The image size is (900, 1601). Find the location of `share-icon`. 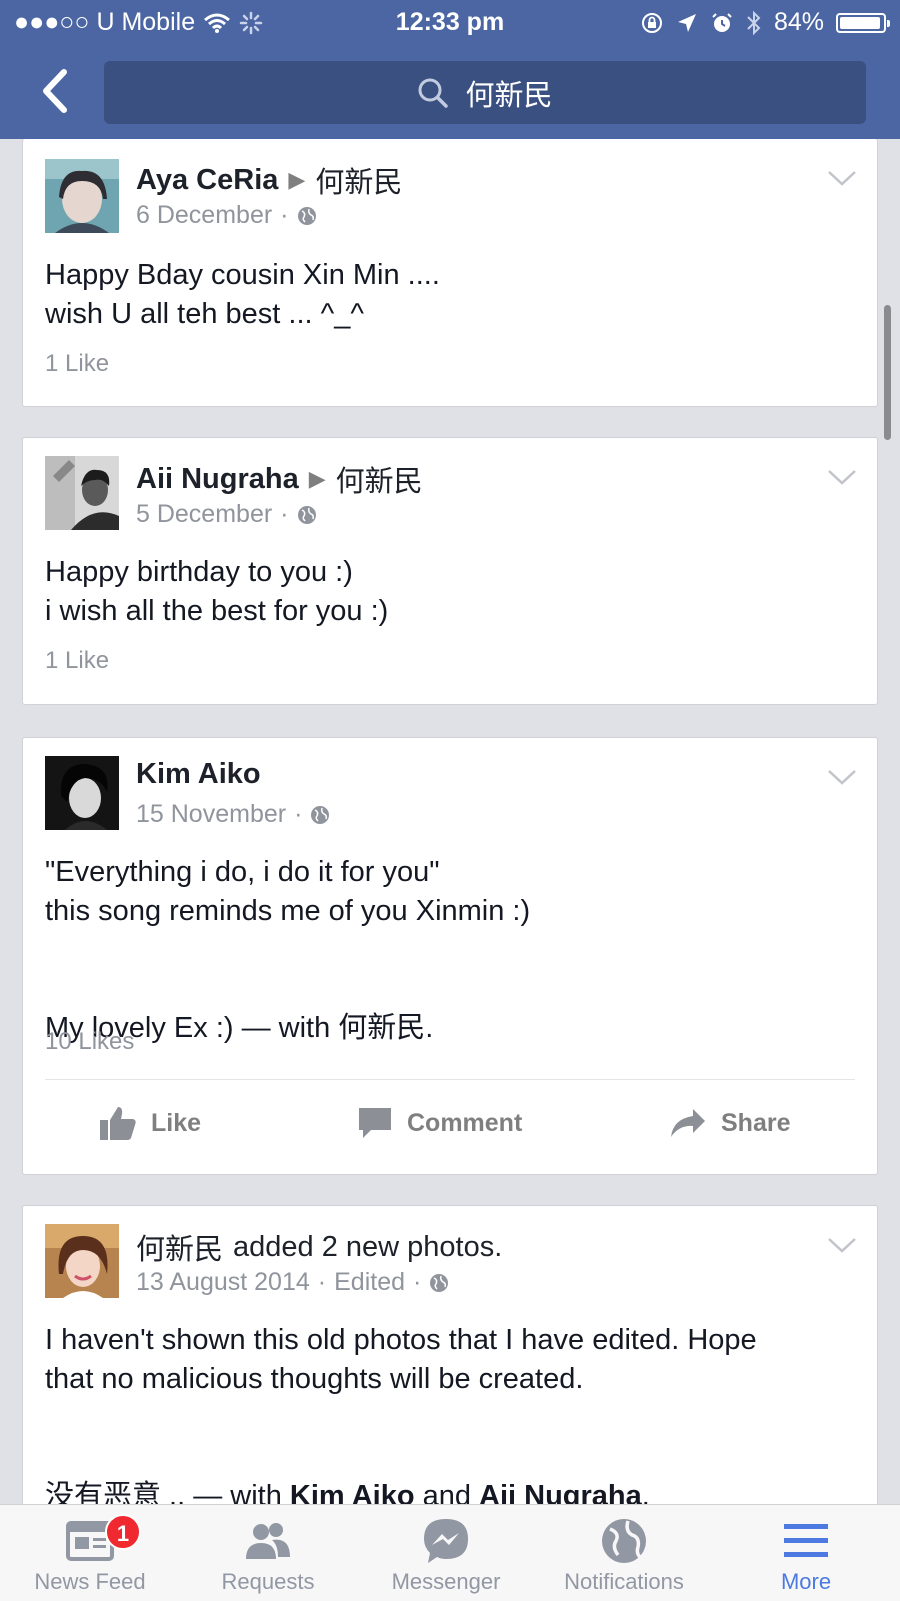

share-icon is located at coordinates (688, 1123).